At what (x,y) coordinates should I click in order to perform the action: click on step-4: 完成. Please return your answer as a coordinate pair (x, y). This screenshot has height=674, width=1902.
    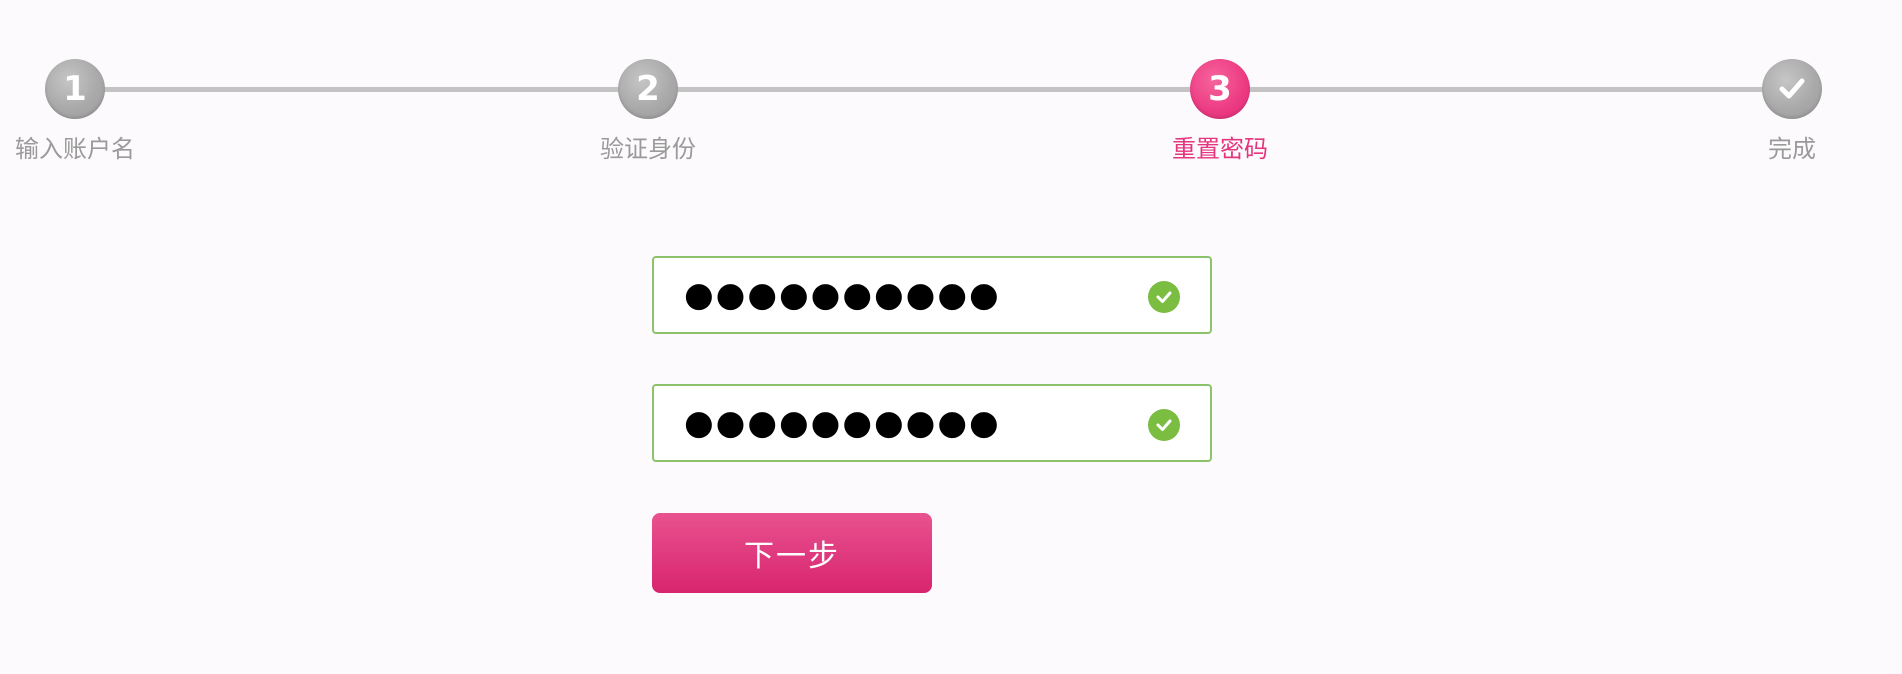
    Looking at the image, I should click on (1792, 111).